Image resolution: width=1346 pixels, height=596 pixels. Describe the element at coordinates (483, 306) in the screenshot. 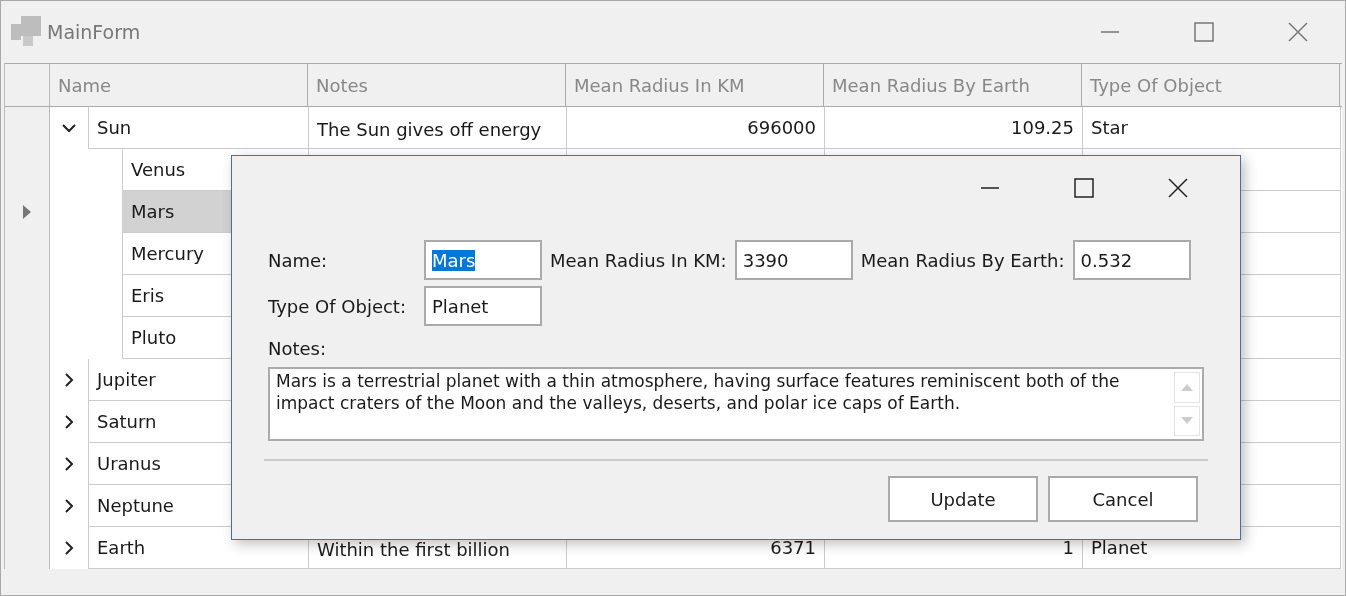

I see `input-field: Planet` at that location.